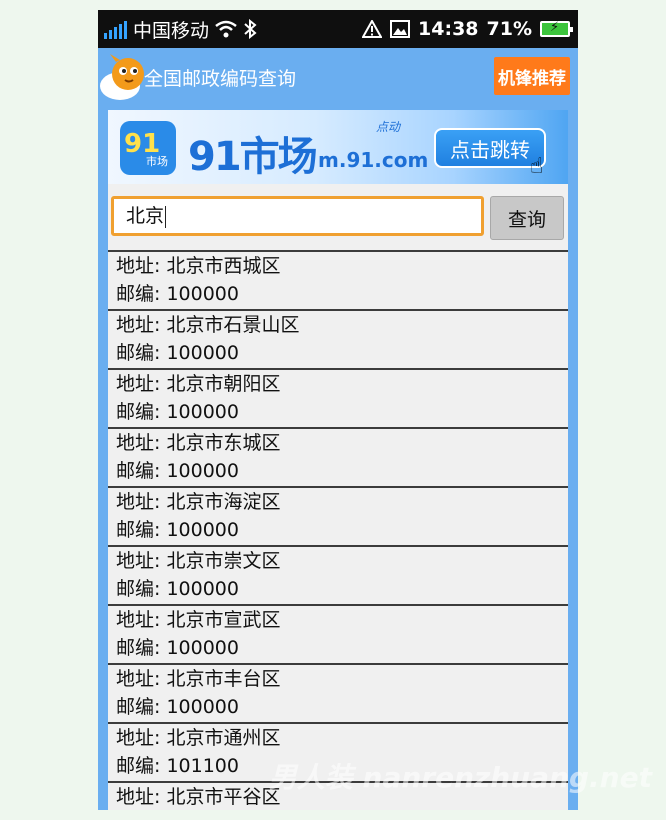  I want to click on image-icon, so click(400, 29).